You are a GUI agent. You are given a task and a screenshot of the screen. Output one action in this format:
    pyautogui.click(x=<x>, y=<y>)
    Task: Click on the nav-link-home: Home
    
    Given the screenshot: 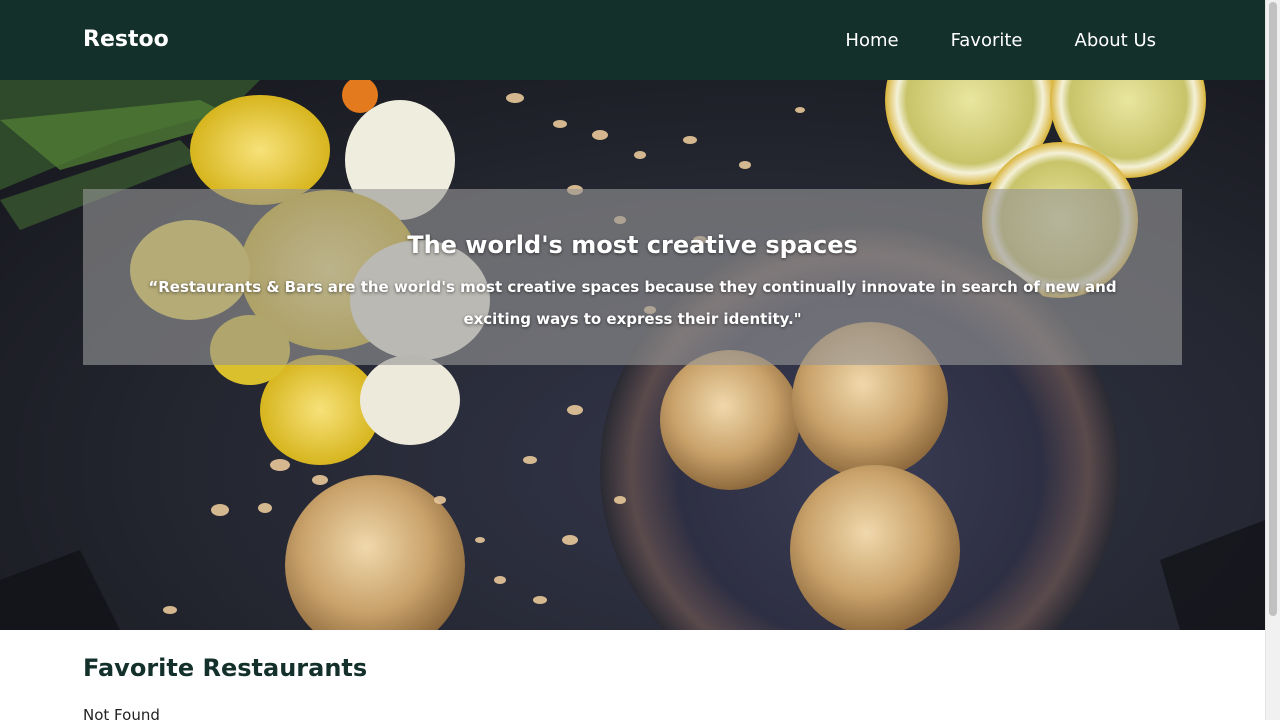 What is the action you would take?
    pyautogui.click(x=871, y=41)
    